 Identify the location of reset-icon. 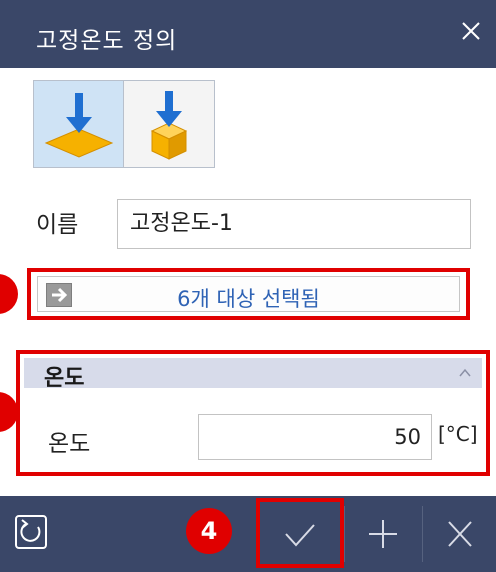
(31, 532).